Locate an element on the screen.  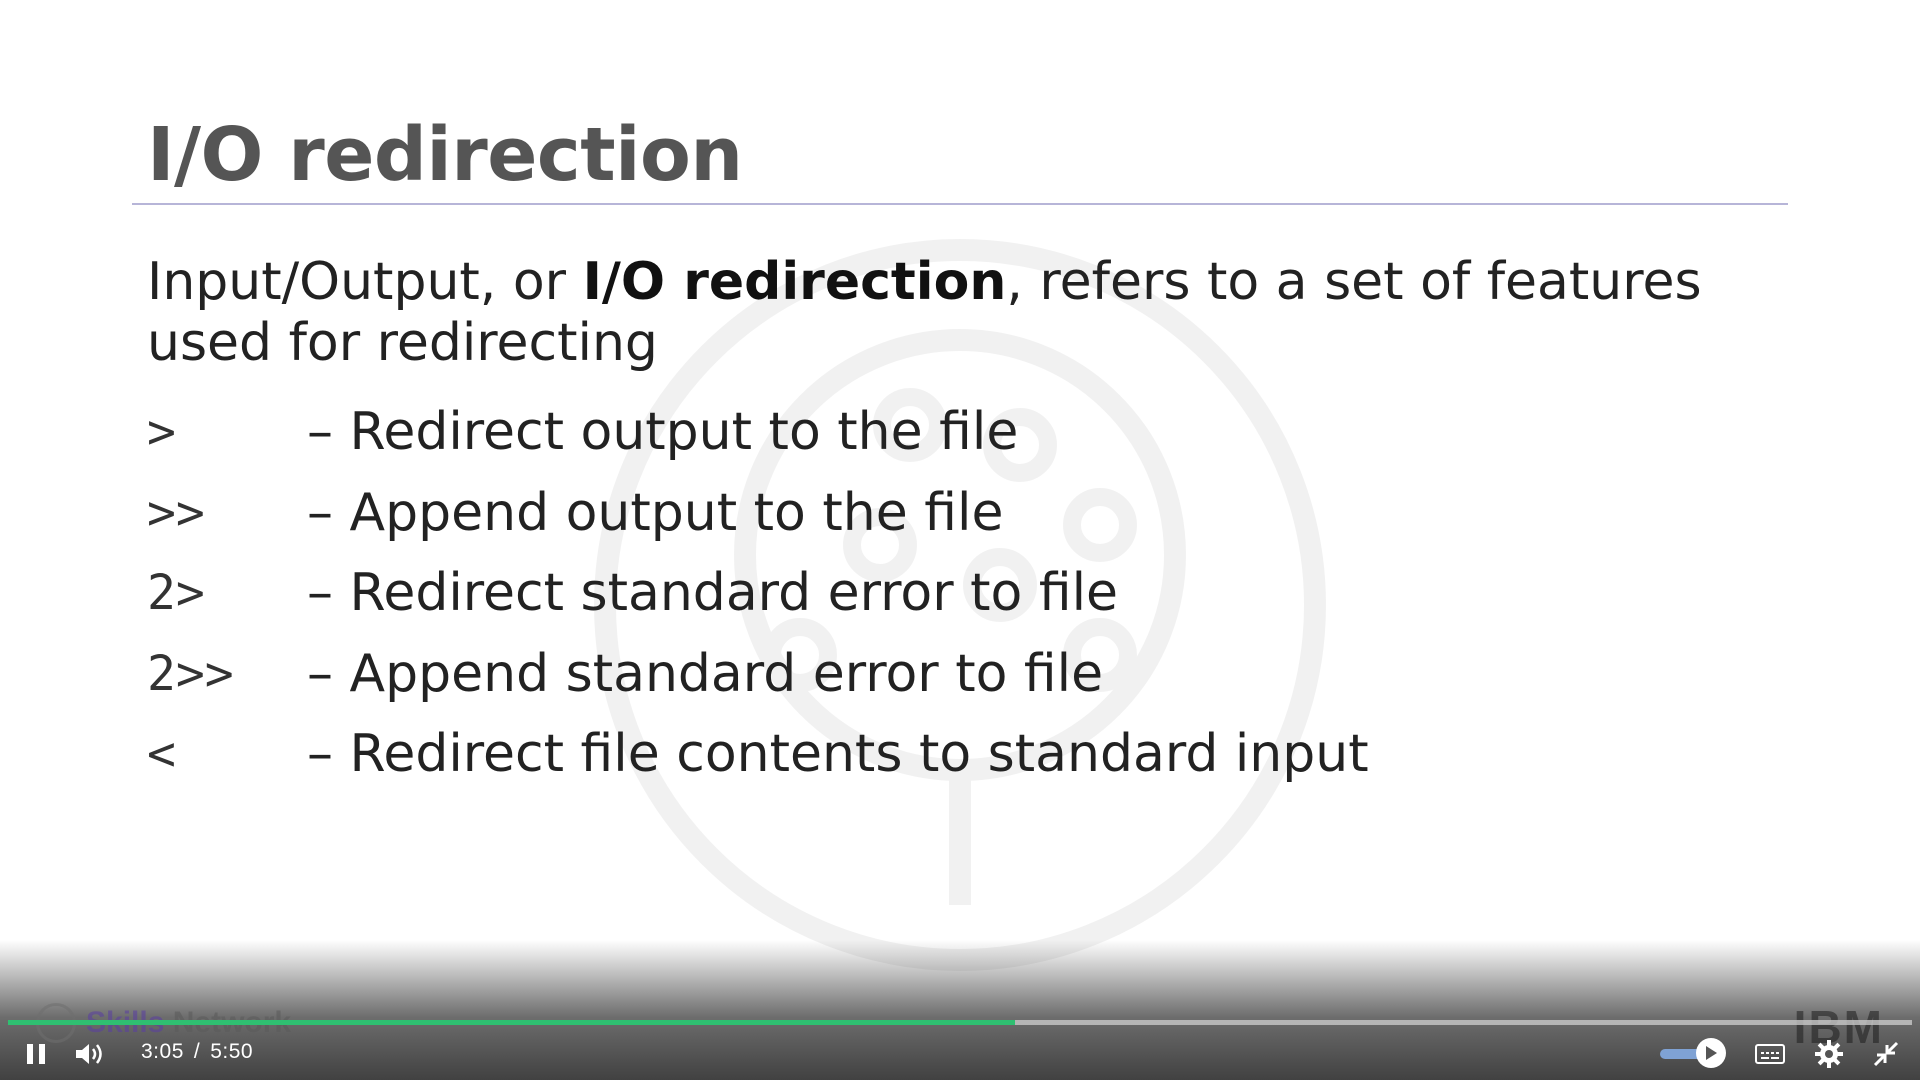
volume-icon is located at coordinates (89, 1054).